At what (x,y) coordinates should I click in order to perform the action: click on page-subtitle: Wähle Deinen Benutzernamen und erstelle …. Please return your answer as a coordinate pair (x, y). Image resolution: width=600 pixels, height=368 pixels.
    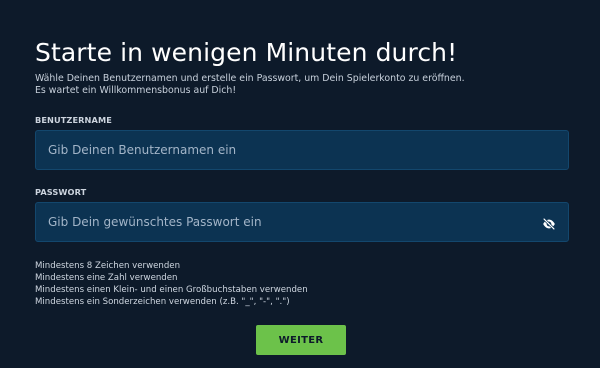
    Looking at the image, I should click on (302, 85).